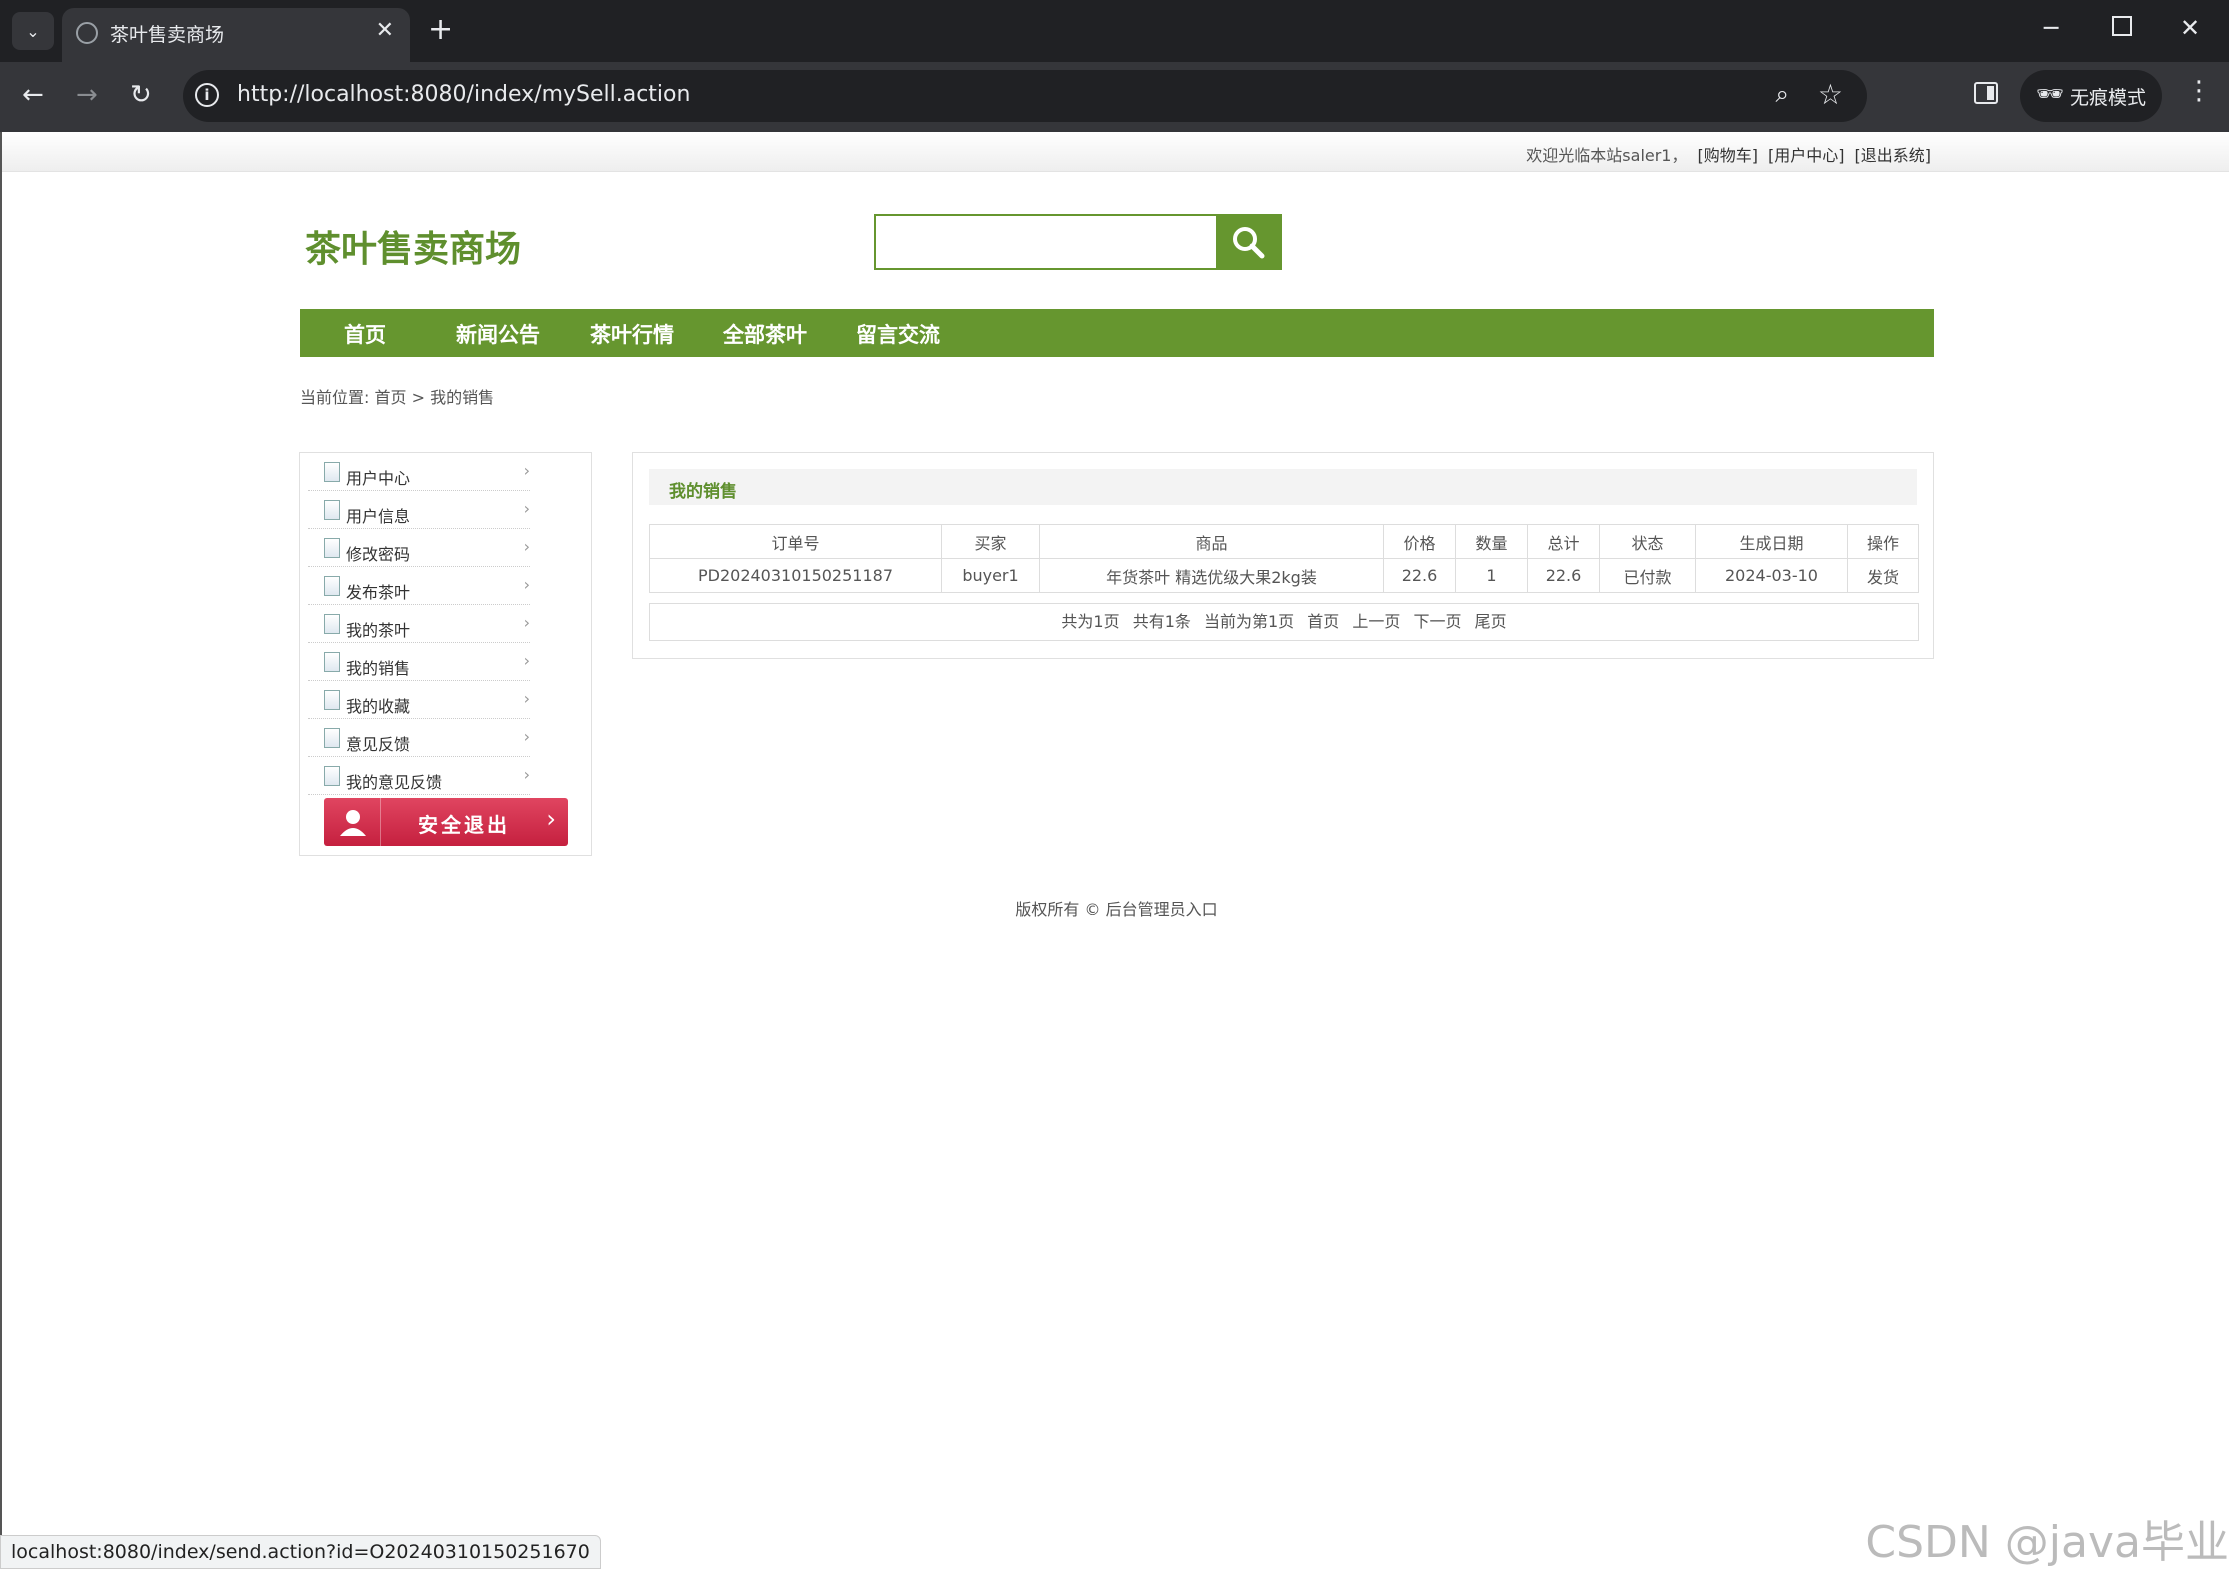  What do you see at coordinates (1211, 541) in the screenshot?
I see `col-product: 商品` at bounding box center [1211, 541].